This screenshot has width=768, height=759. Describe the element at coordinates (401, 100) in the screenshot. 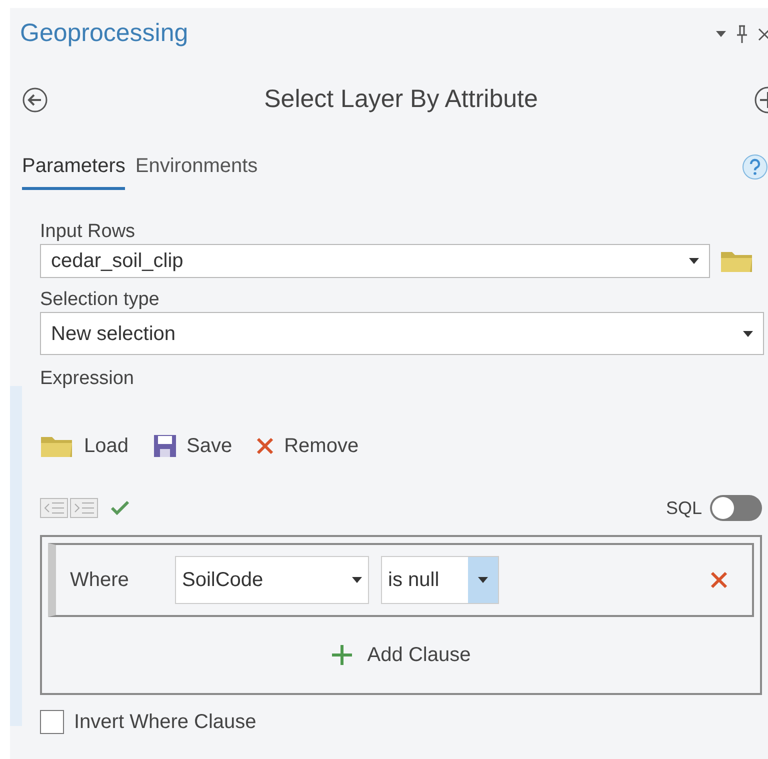

I see `tool-title: Select Layer By Attribute` at that location.